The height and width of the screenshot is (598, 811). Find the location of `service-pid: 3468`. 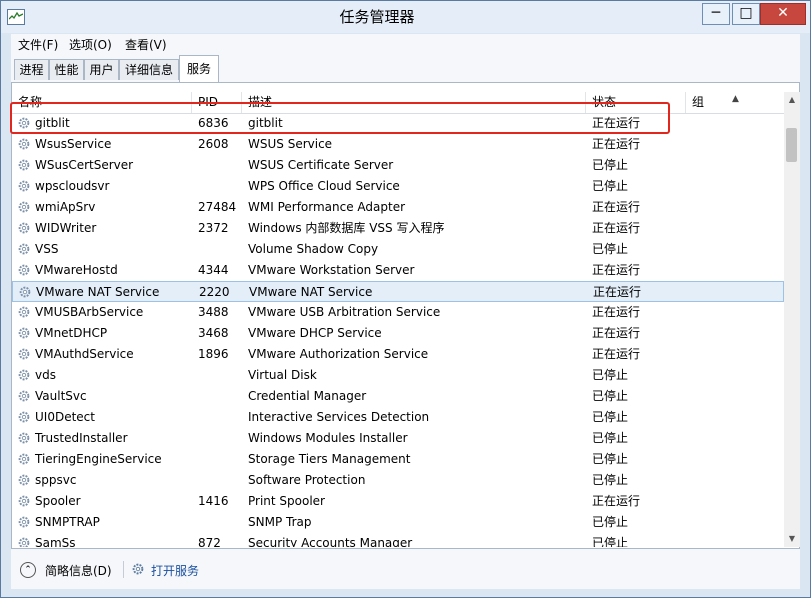

service-pid: 3468 is located at coordinates (213, 333).